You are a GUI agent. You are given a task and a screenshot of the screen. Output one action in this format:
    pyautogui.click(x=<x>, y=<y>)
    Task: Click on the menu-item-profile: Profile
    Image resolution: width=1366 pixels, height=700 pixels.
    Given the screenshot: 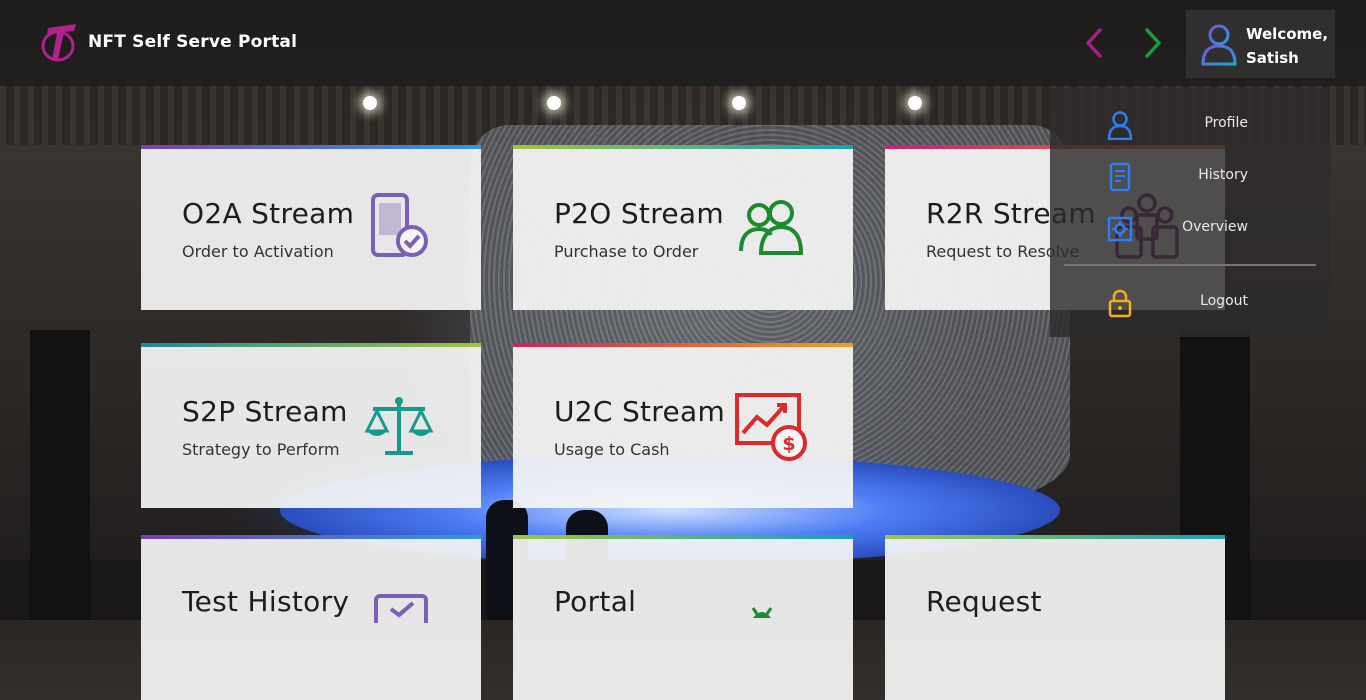 What is the action you would take?
    pyautogui.click(x=1190, y=124)
    